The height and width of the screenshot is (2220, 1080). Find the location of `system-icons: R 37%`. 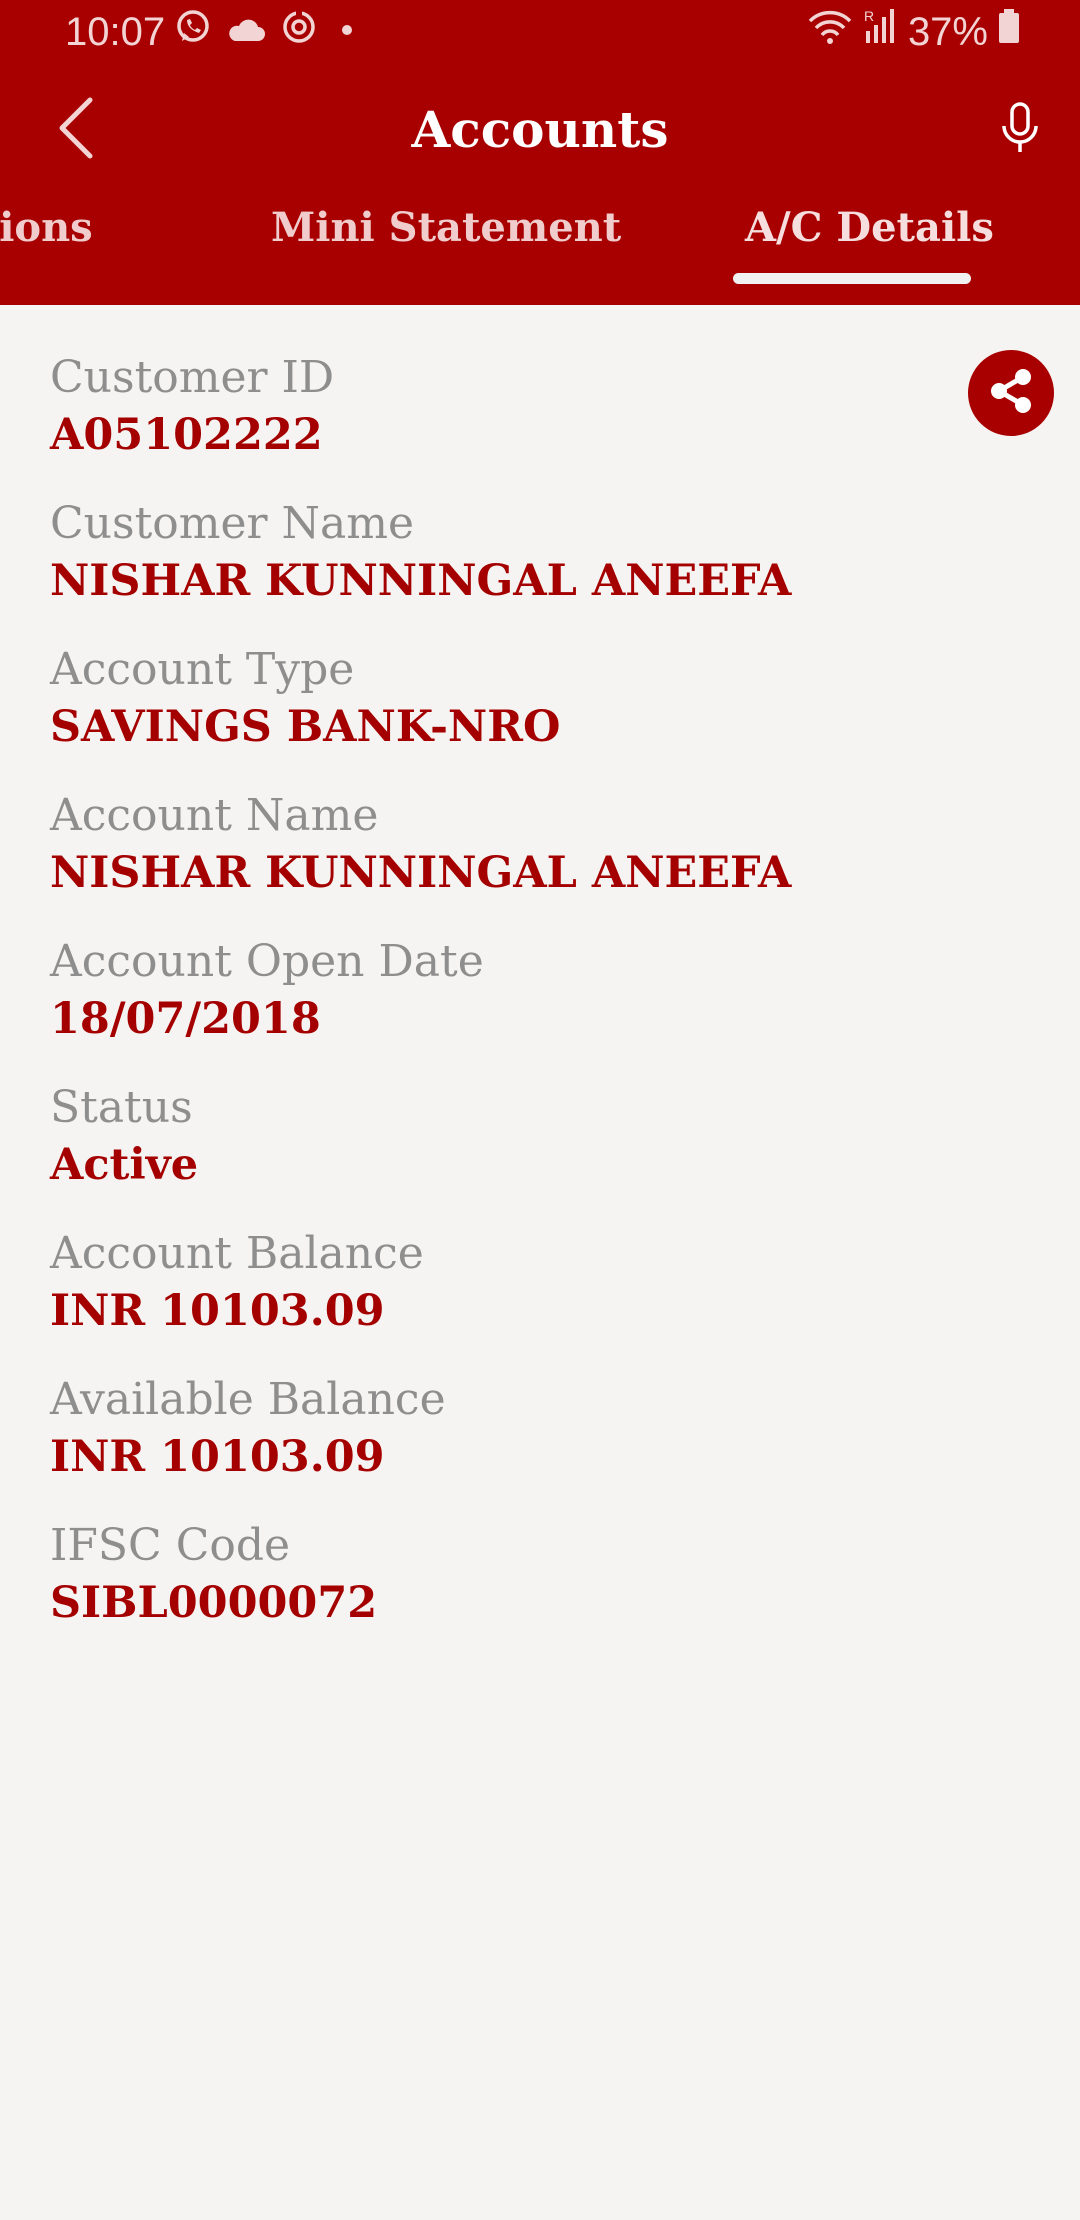

system-icons: R 37% is located at coordinates (914, 32).